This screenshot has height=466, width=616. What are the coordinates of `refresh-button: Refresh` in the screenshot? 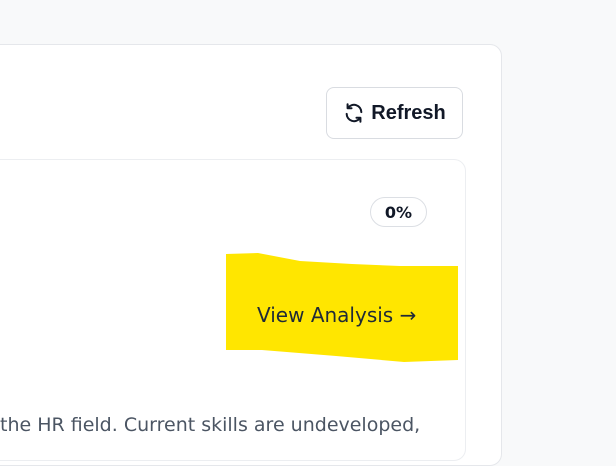 It's located at (394, 113).